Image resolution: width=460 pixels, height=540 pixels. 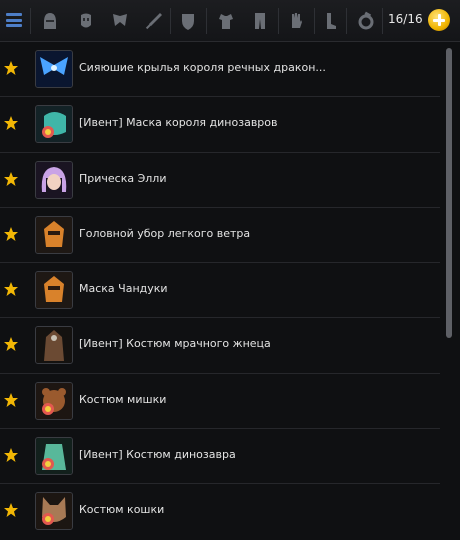 What do you see at coordinates (14, 20) in the screenshot?
I see `menu-icon` at bounding box center [14, 20].